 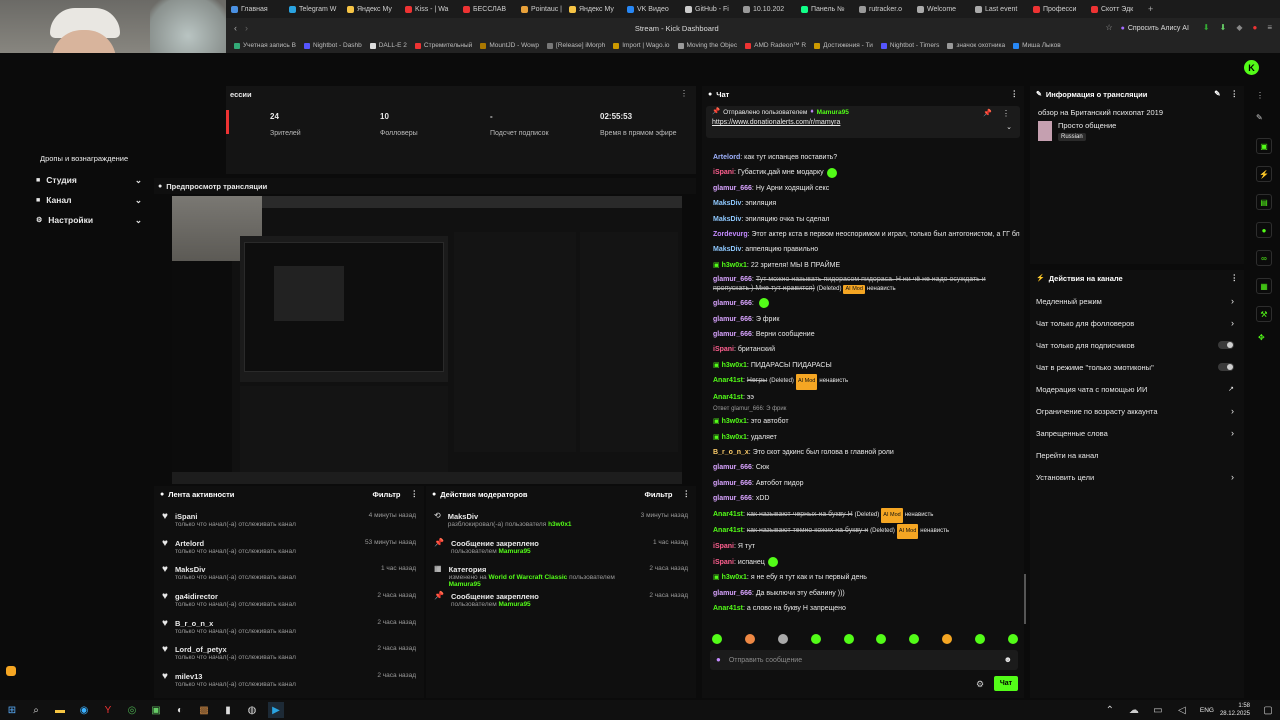 What do you see at coordinates (1037, 45) in the screenshot?
I see `bookmark-item: Миша Лыков` at bounding box center [1037, 45].